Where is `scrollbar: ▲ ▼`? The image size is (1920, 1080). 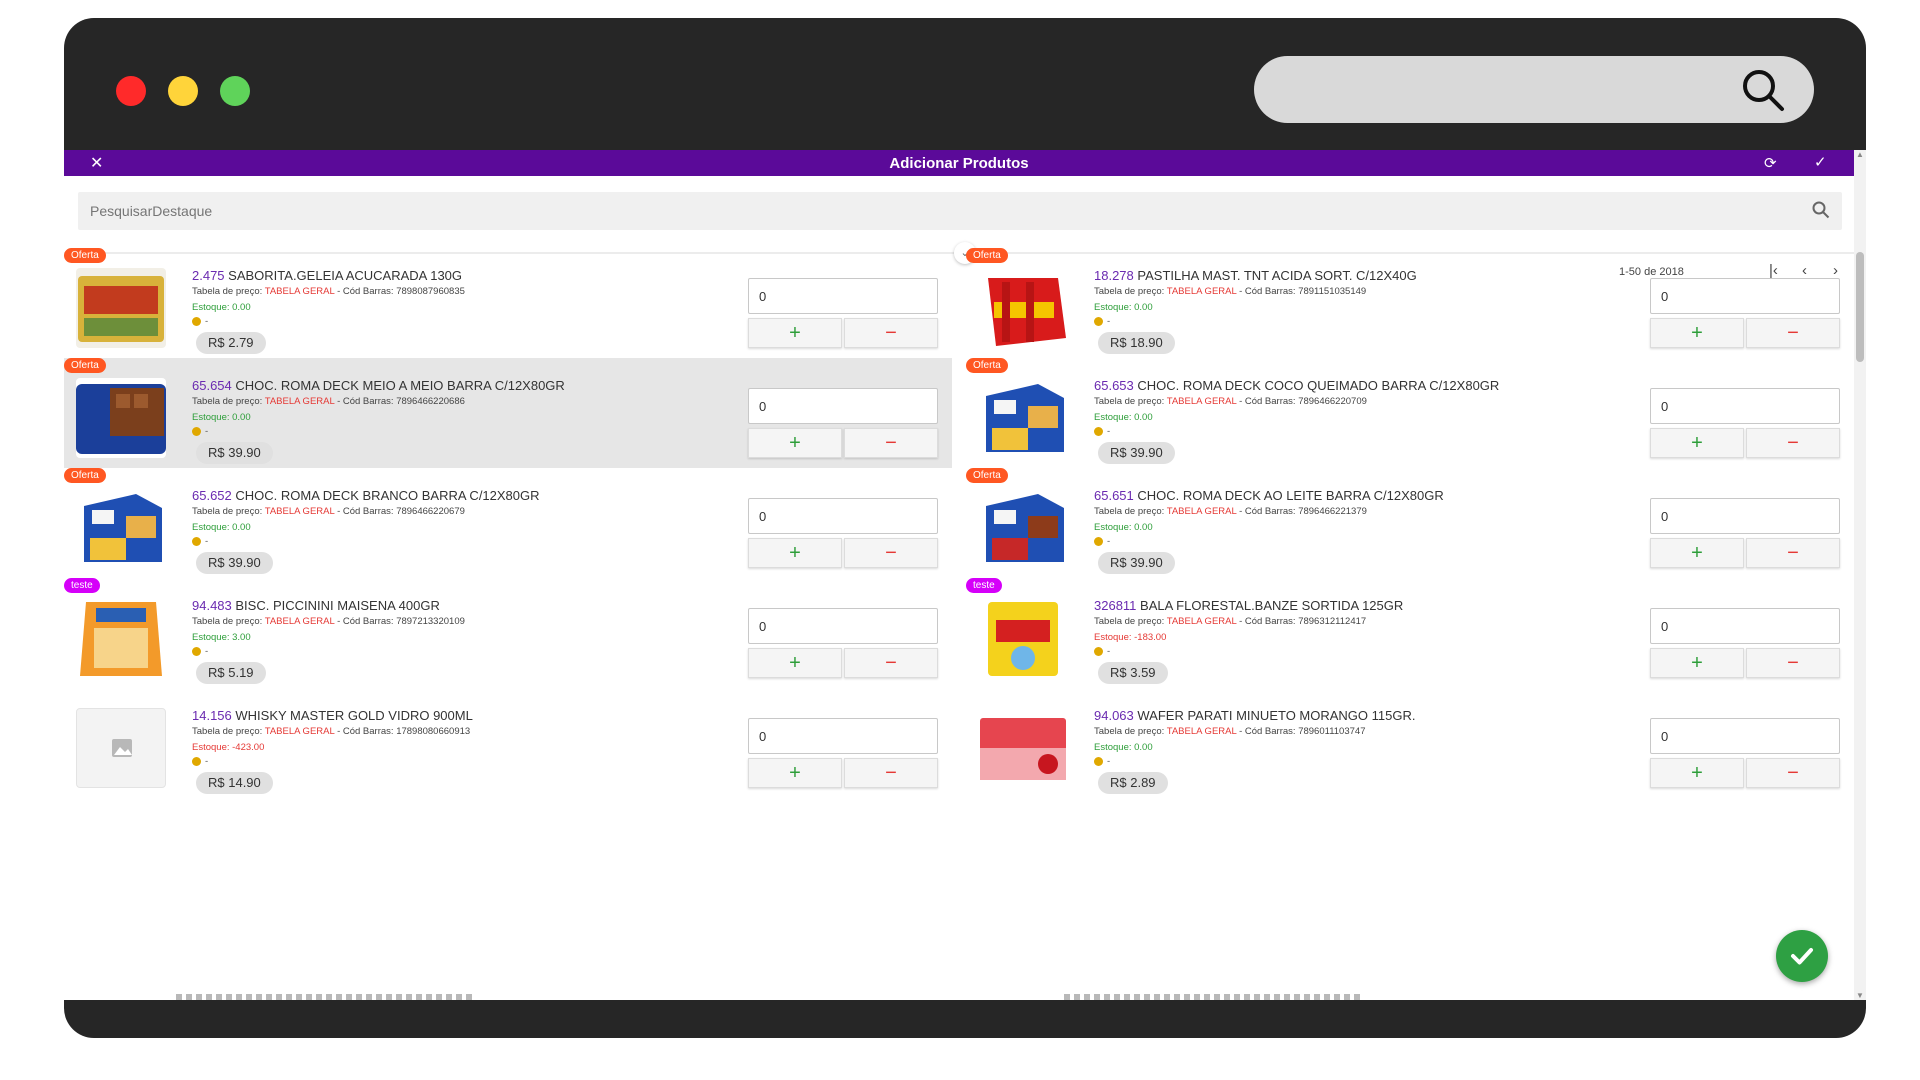 scrollbar: ▲ ▼ is located at coordinates (1860, 575).